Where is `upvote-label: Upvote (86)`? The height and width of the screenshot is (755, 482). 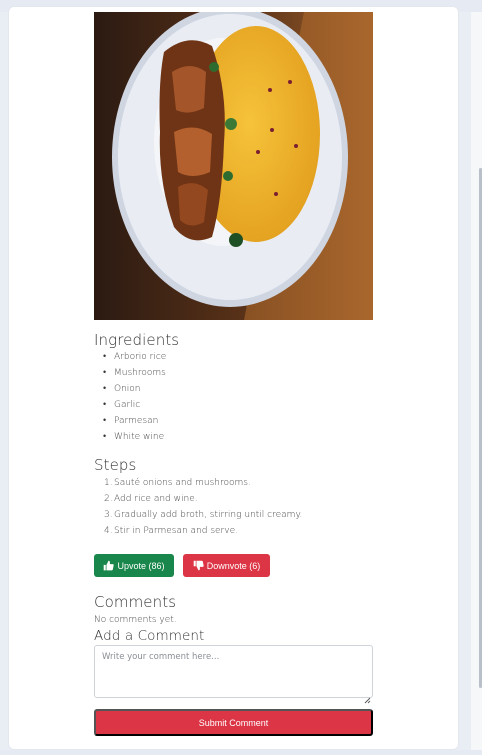
upvote-label: Upvote (86) is located at coordinates (141, 565).